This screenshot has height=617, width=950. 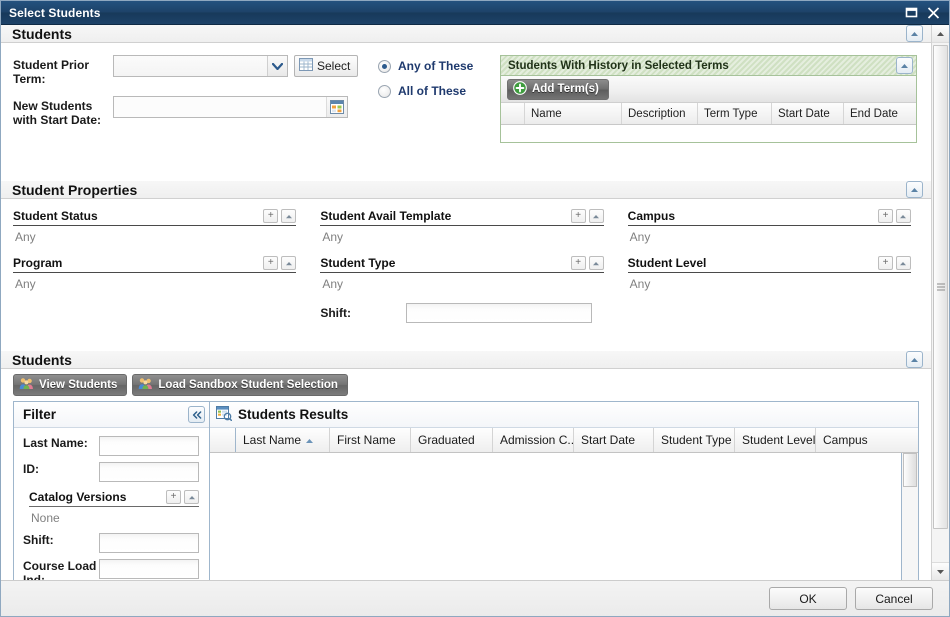 What do you see at coordinates (439, 66) in the screenshot?
I see `radio-any-of-these: Any of These` at bounding box center [439, 66].